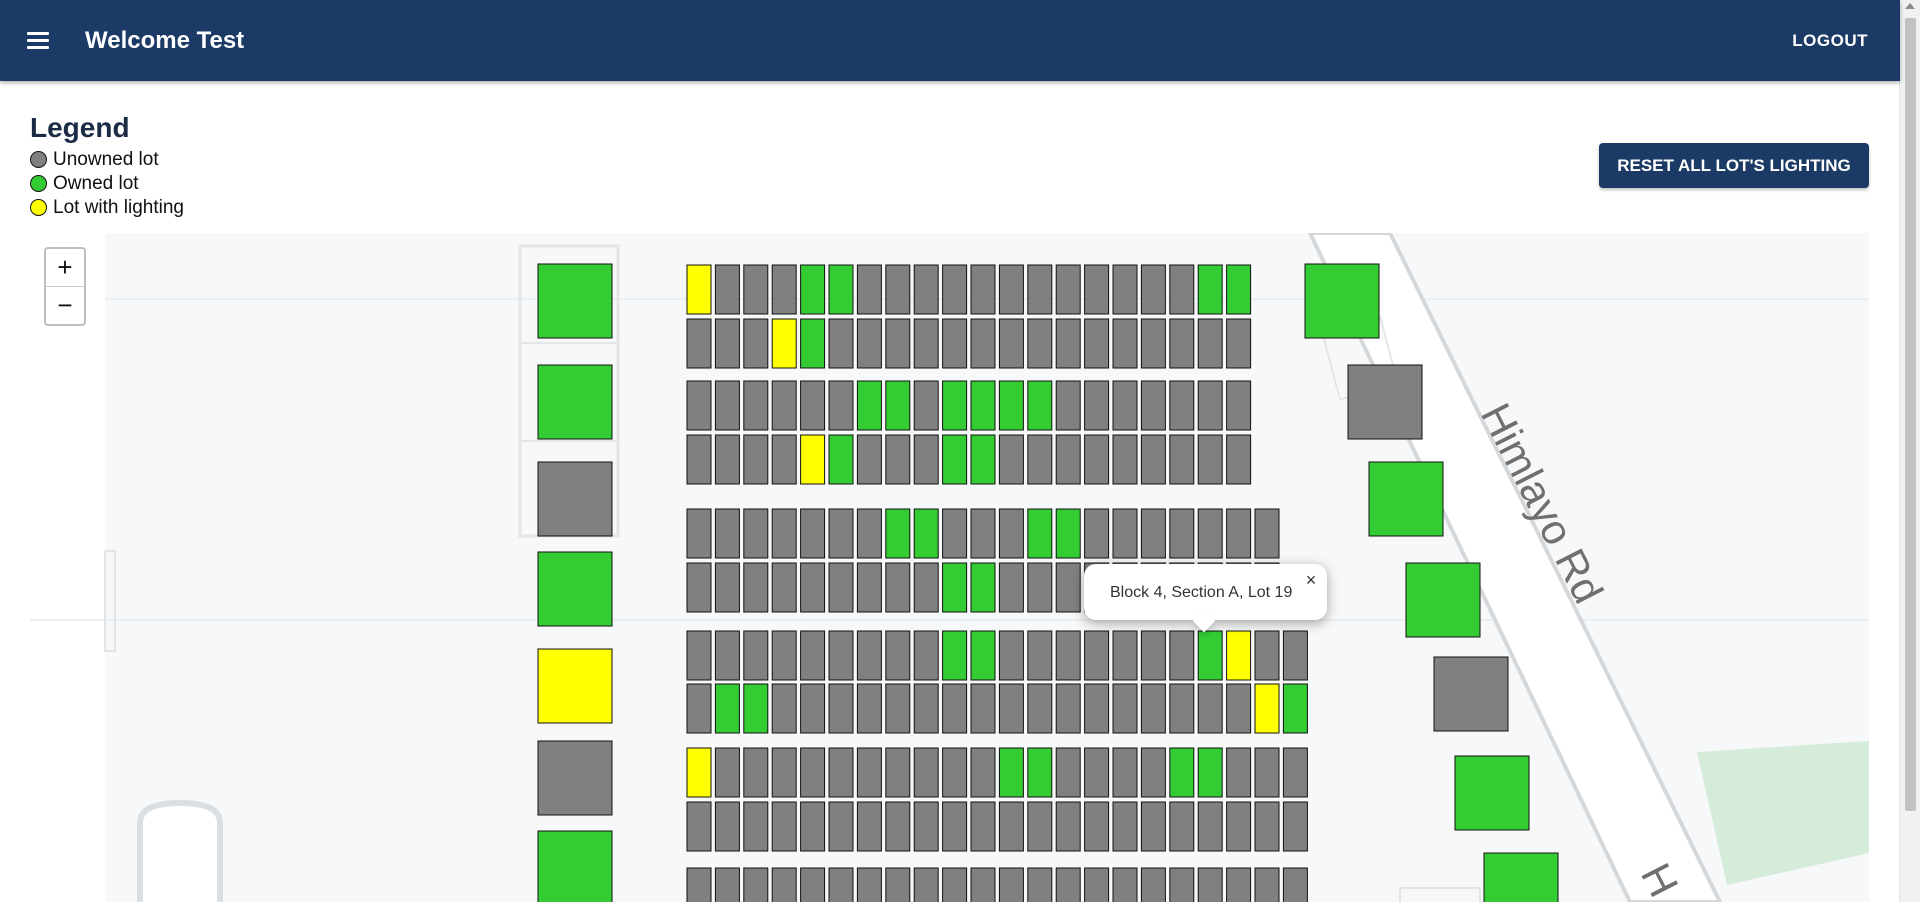  Describe the element at coordinates (1311, 581) in the screenshot. I see `close-icon: ×` at that location.